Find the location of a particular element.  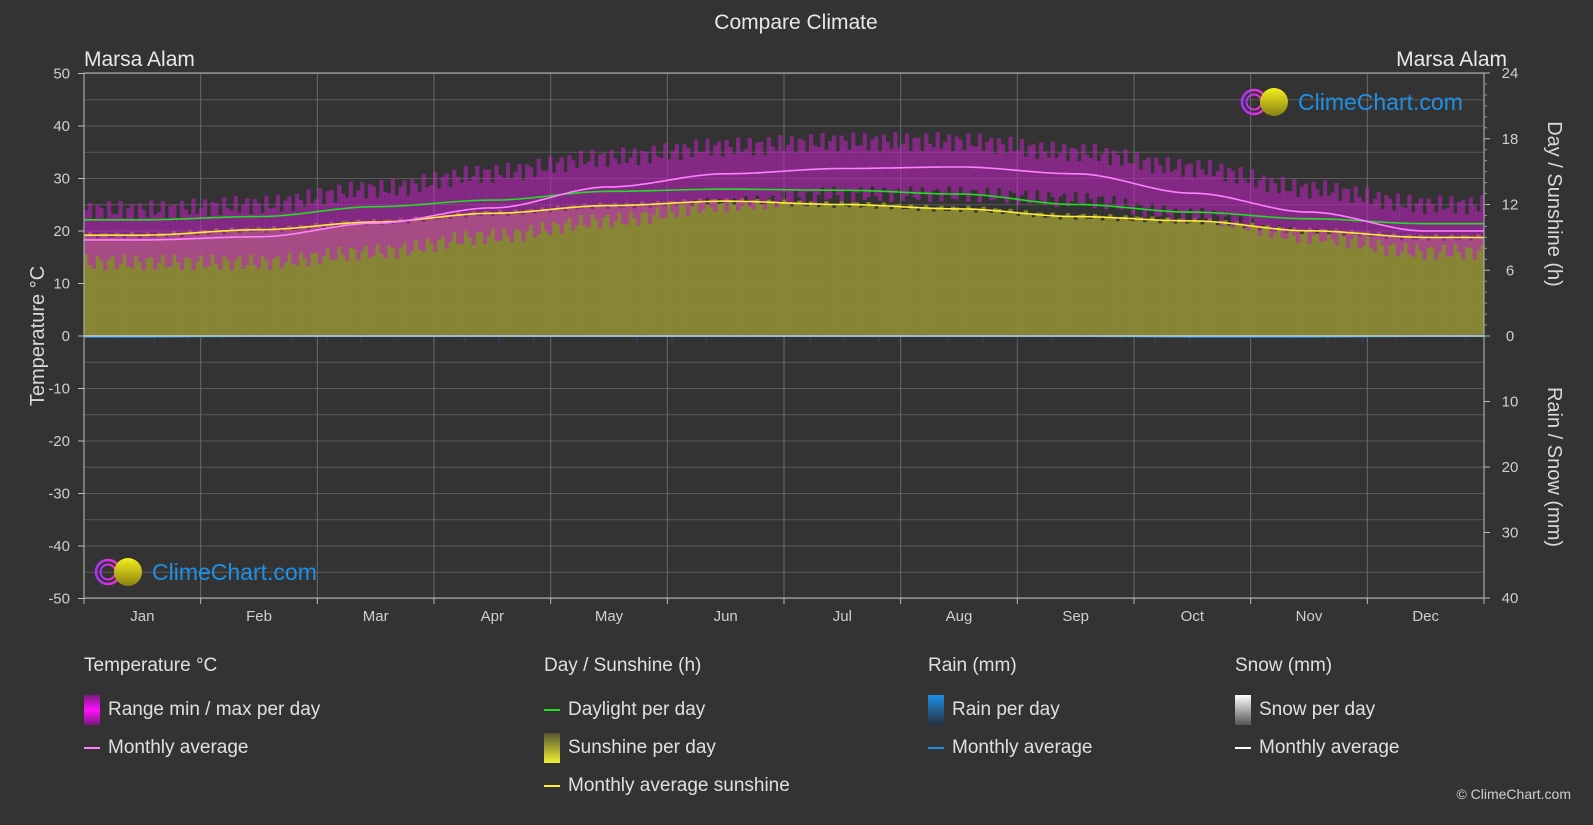

y-left-tick-label: -40 is located at coordinates (59, 546).